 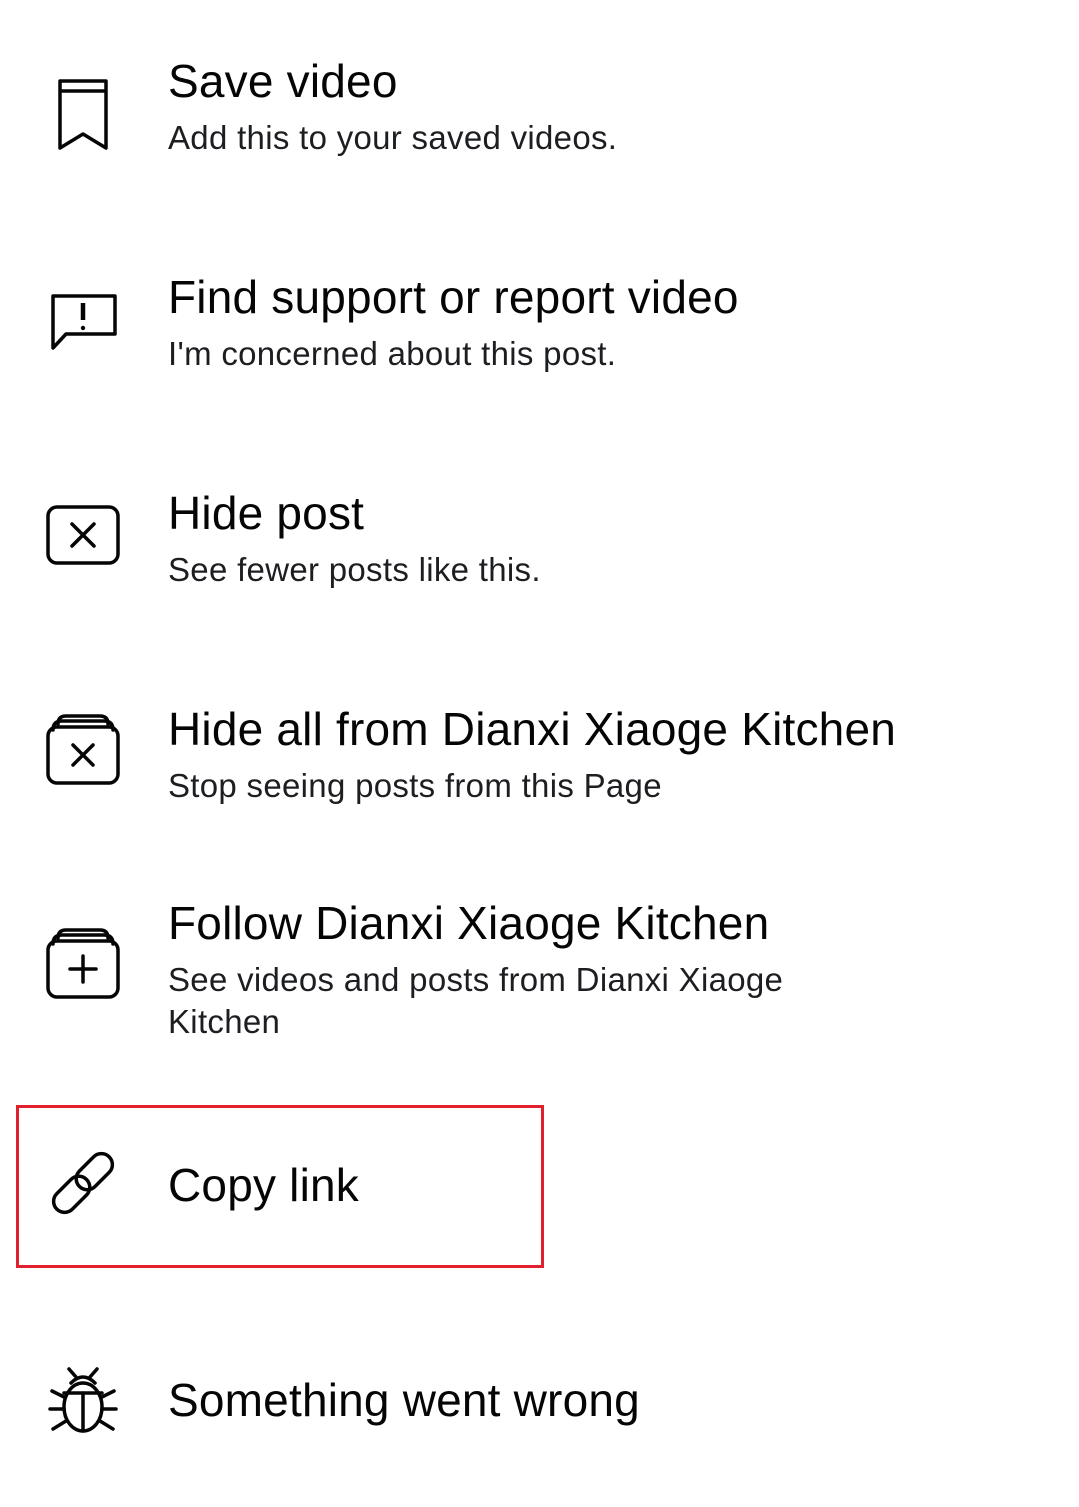 I want to click on report-icon, so click(x=83, y=323).